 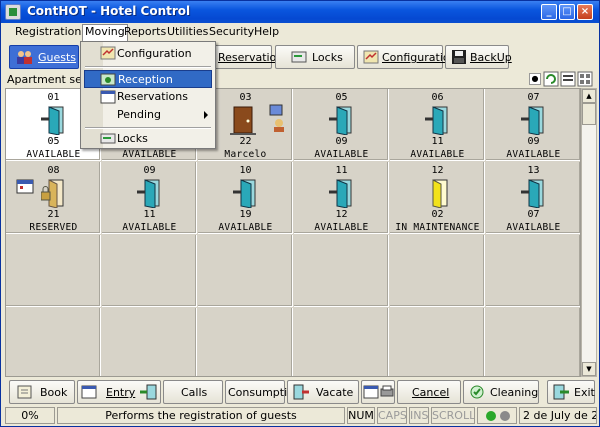 What do you see at coordinates (149, 214) in the screenshot?
I see `apartment-guest-count: 11` at bounding box center [149, 214].